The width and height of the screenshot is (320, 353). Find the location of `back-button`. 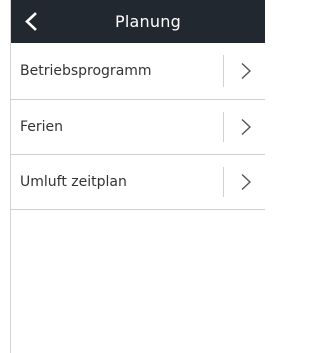

back-button is located at coordinates (33, 21).